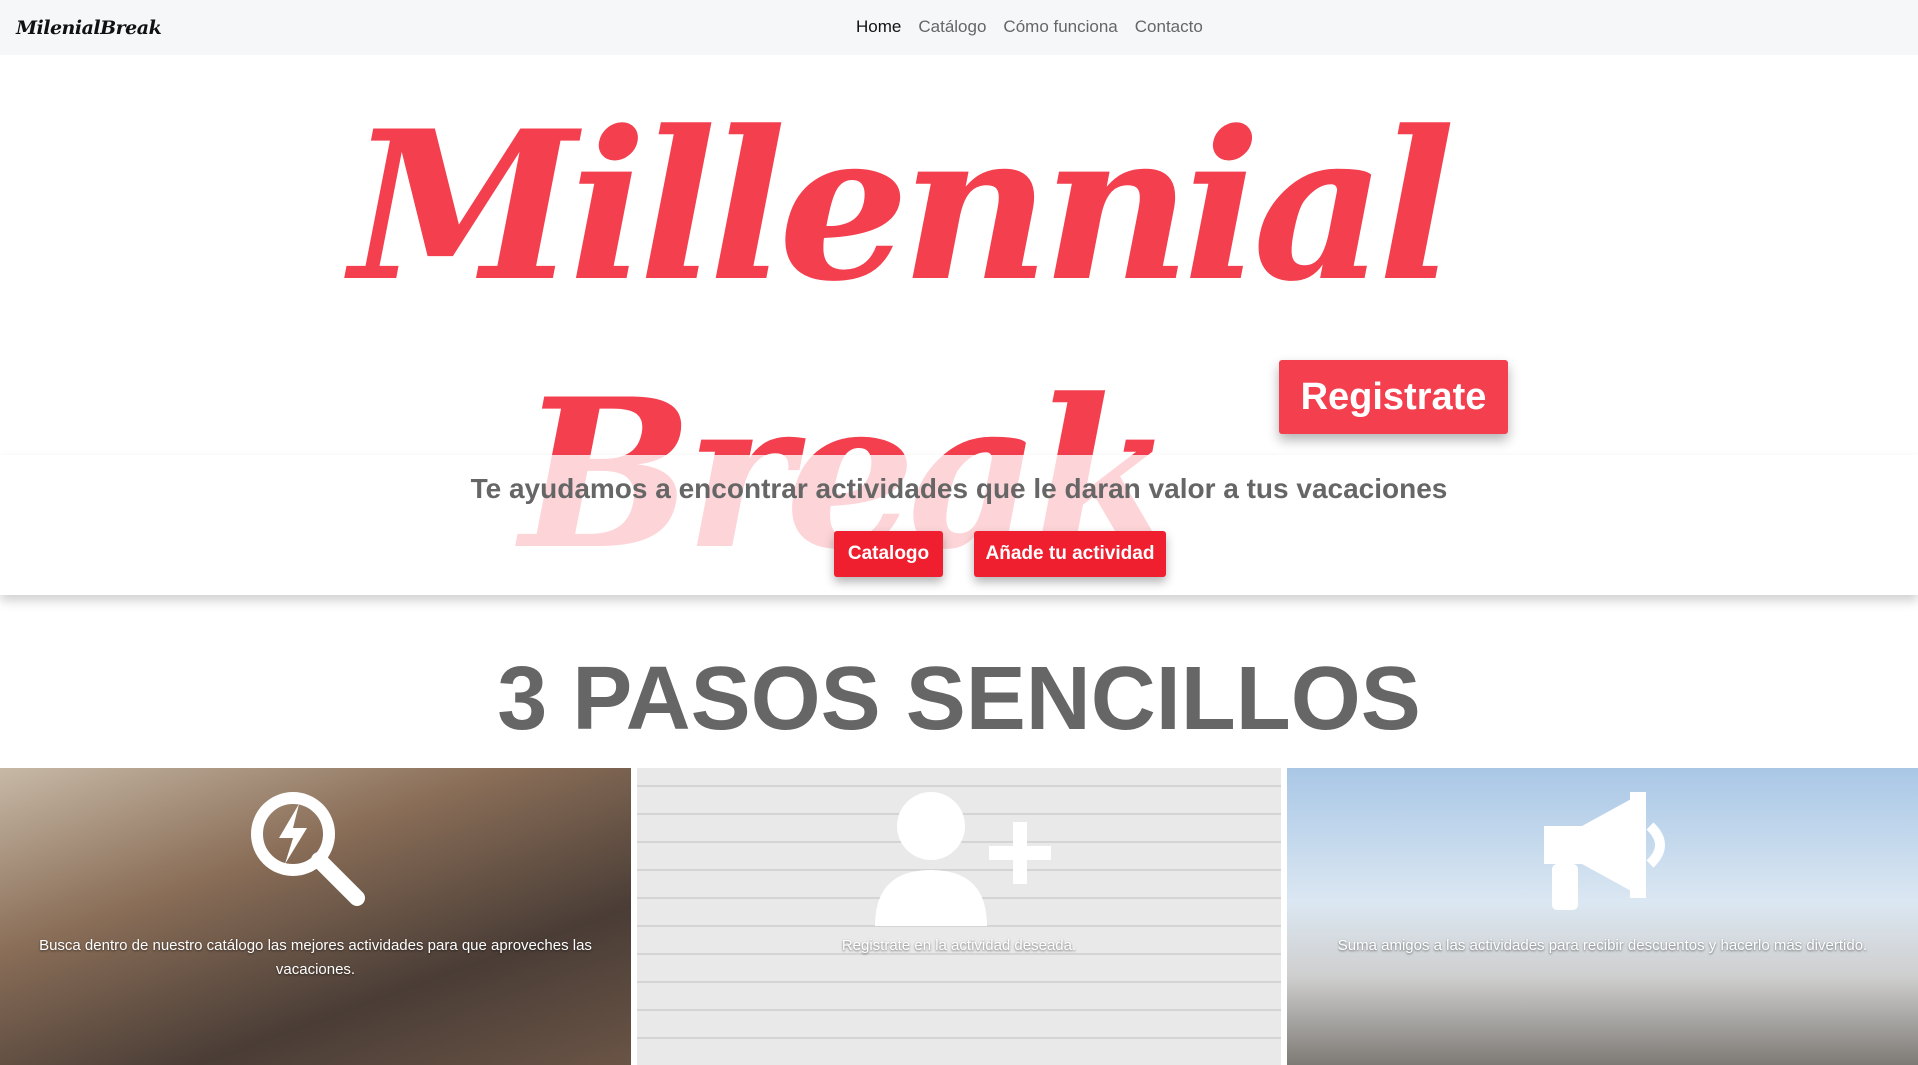  I want to click on nav-link-catalogo: Catálogo, so click(952, 27).